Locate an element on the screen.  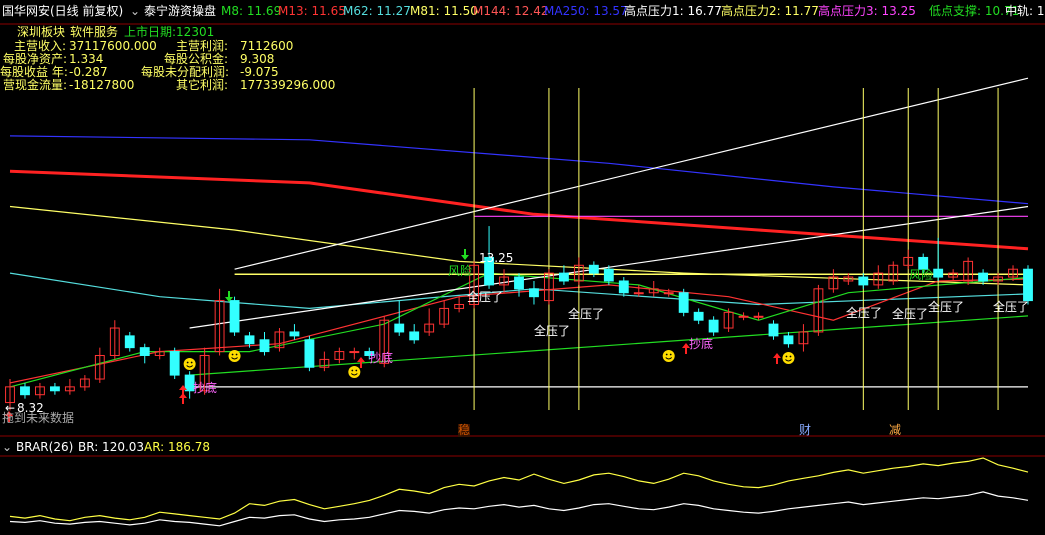
level-mid: 中轨: 1 is located at coordinates (1025, 11).